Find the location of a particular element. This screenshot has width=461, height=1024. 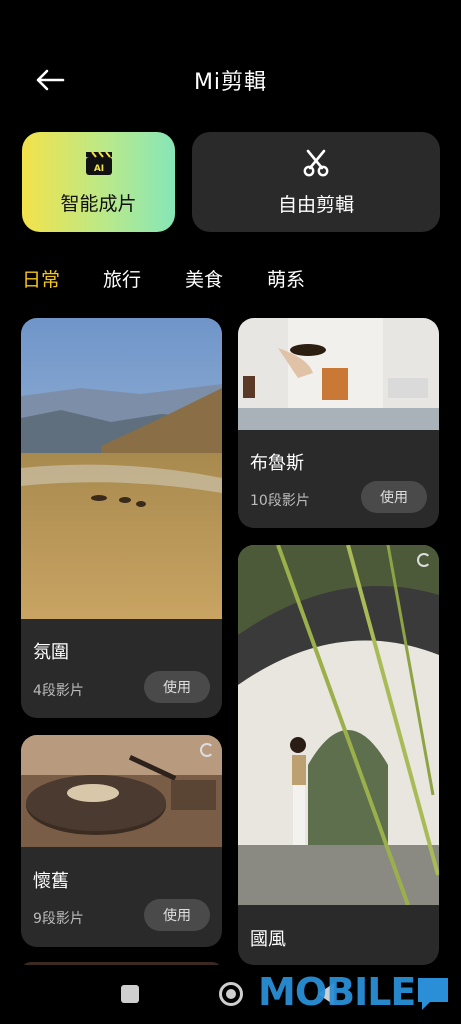

template-card-blues: 布魯斯 10段影片 使用 is located at coordinates (338, 423).